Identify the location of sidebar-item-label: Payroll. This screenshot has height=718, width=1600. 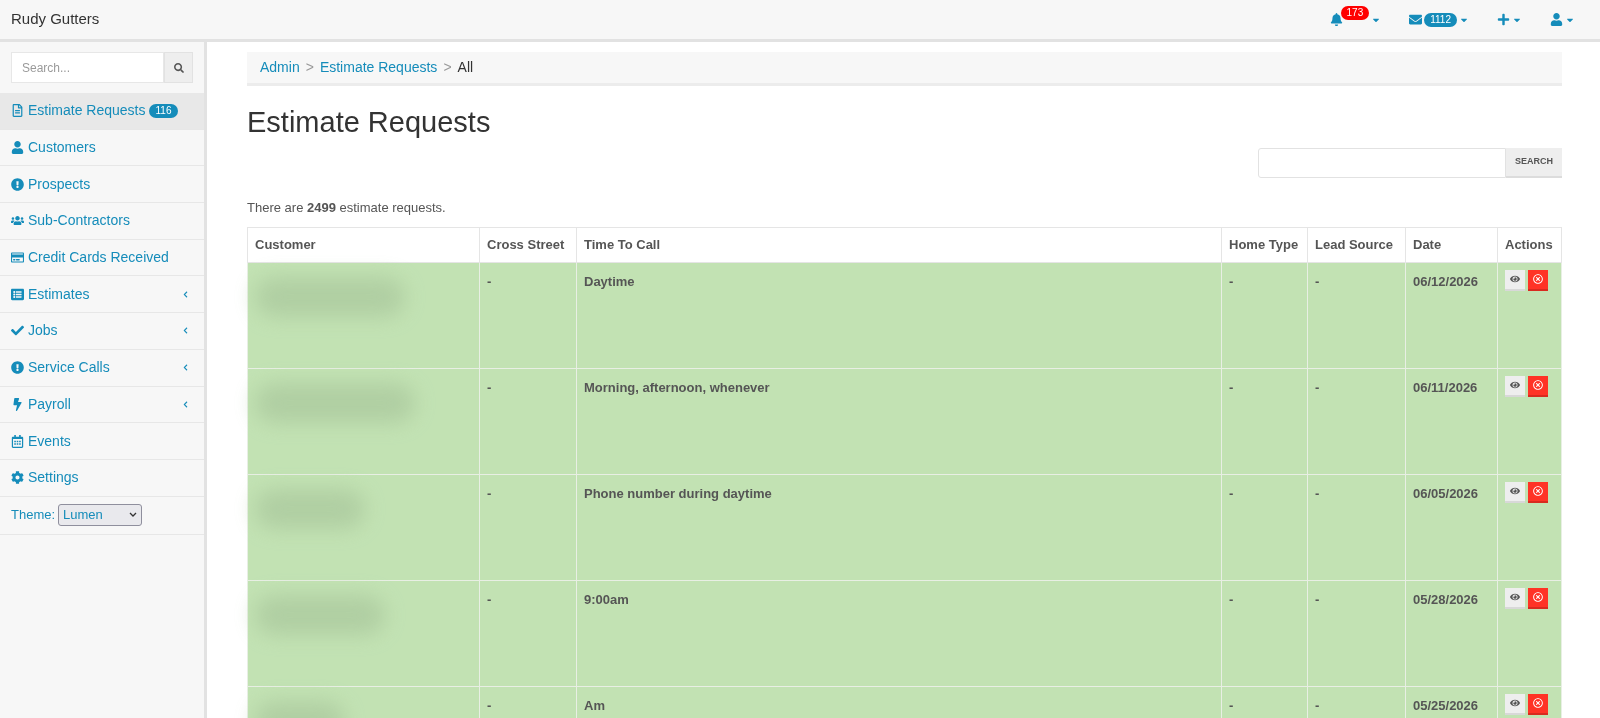
(49, 404).